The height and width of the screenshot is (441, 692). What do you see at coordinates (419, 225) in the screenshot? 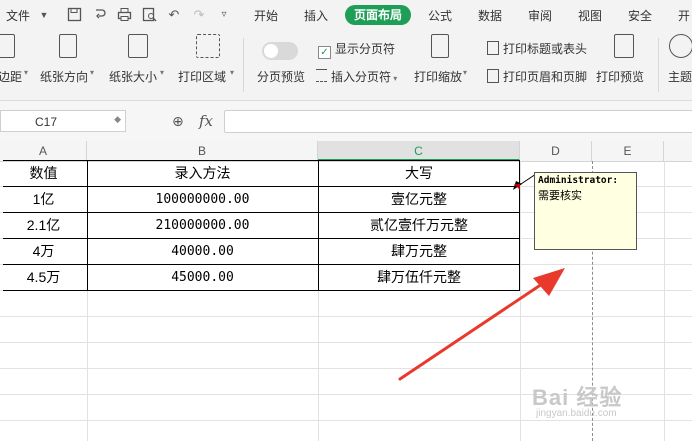
I see `table-cell: 贰亿壹仟万元整` at bounding box center [419, 225].